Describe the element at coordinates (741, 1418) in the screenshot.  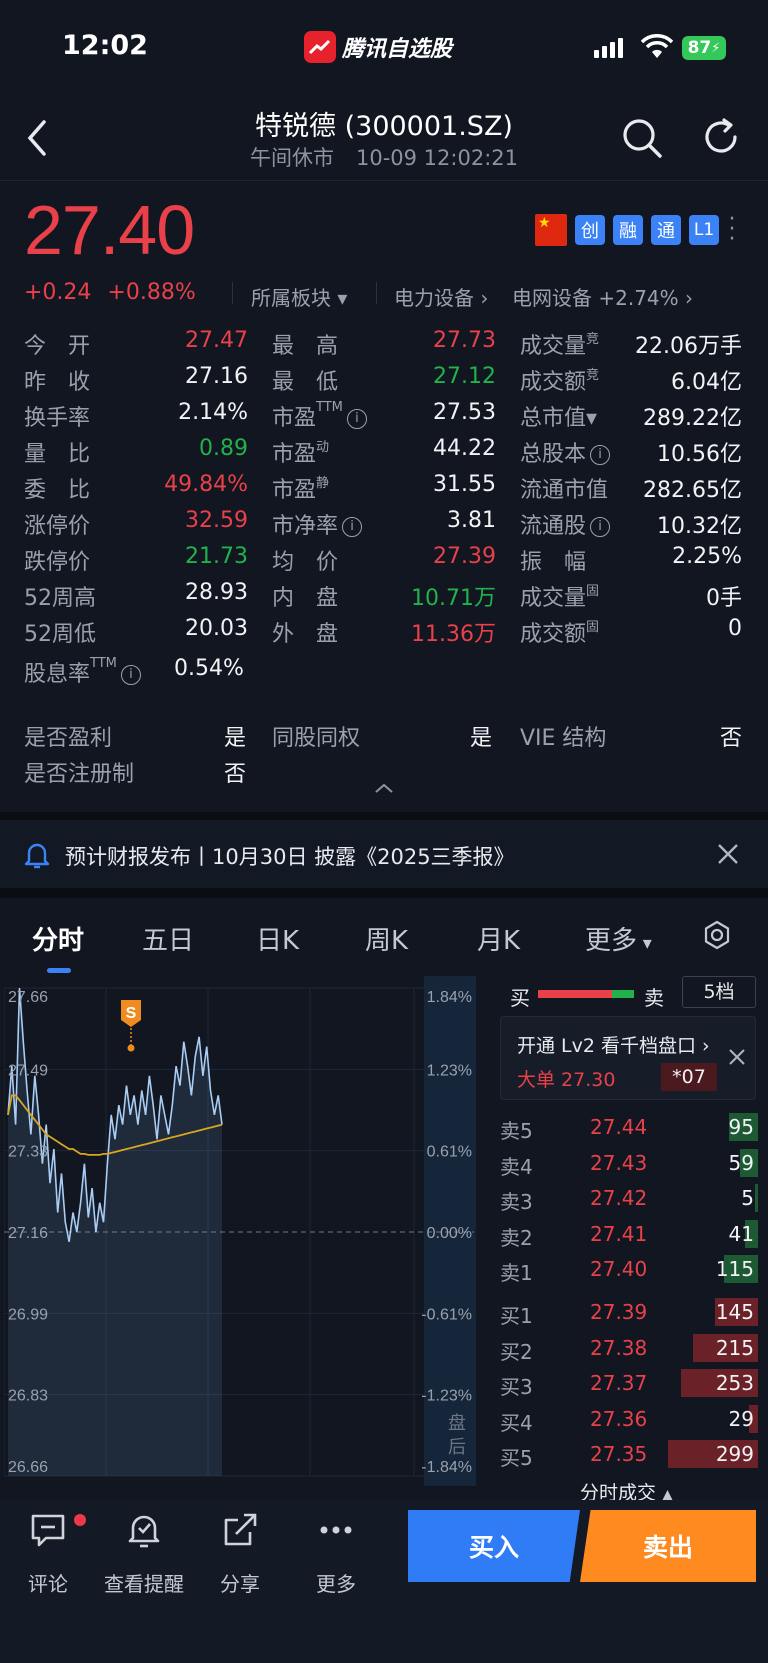
I see `orderbook-vol: 29` at that location.